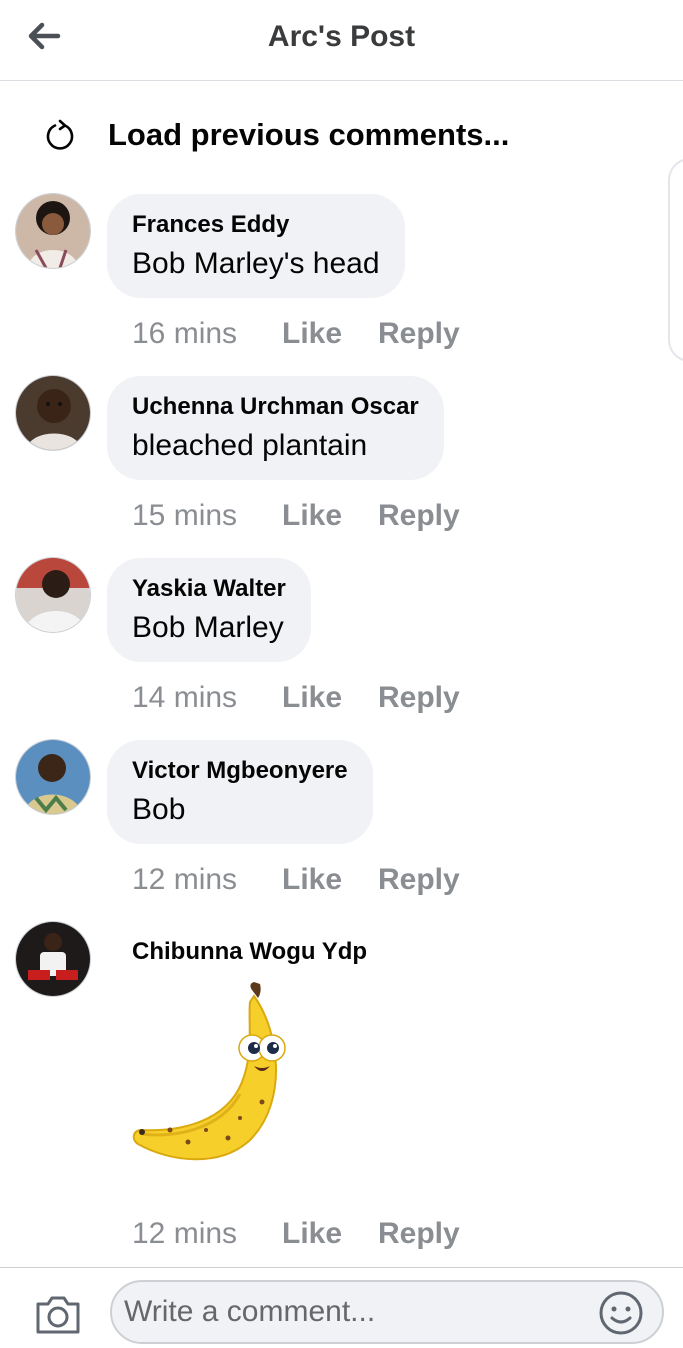 The height and width of the screenshot is (1348, 683). Describe the element at coordinates (256, 246) in the screenshot. I see `comment-bubble: Frances Eddy Bob Marley's head` at that location.